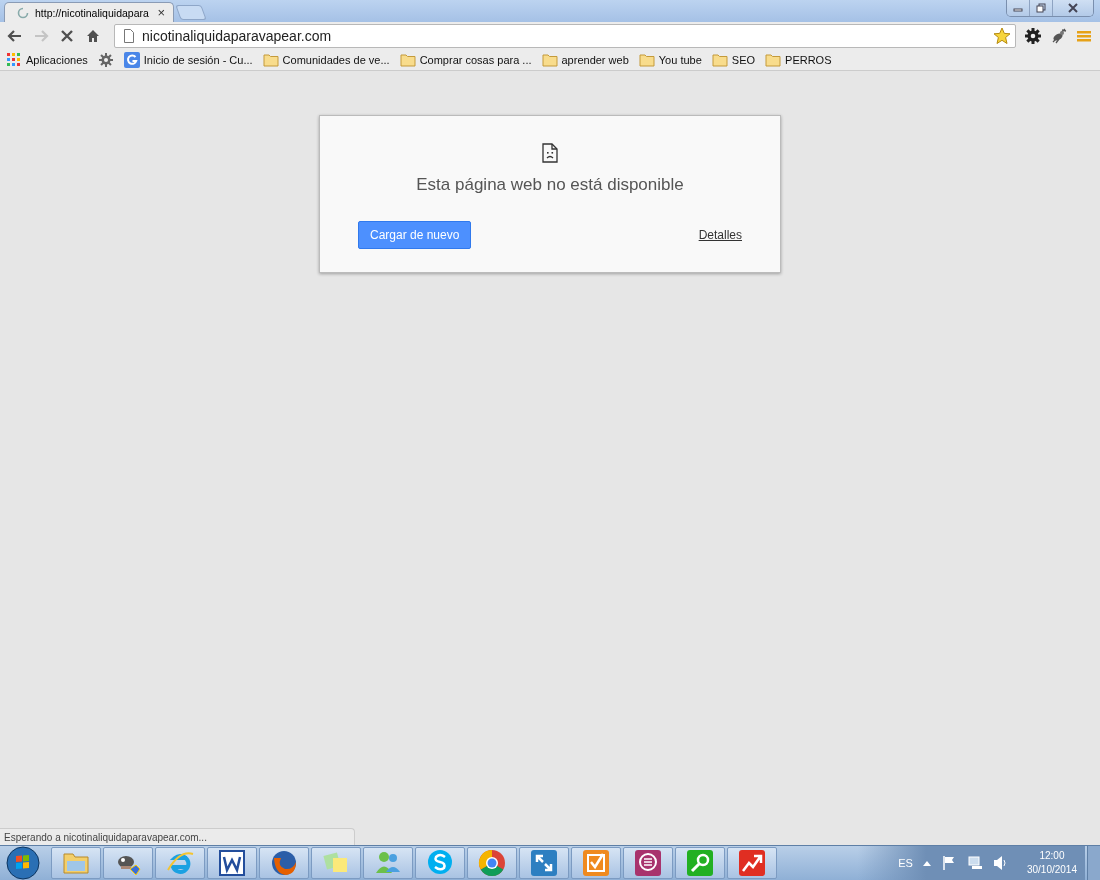 The width and height of the screenshot is (1100, 880). I want to click on show-desktop-button, so click(1093, 863).